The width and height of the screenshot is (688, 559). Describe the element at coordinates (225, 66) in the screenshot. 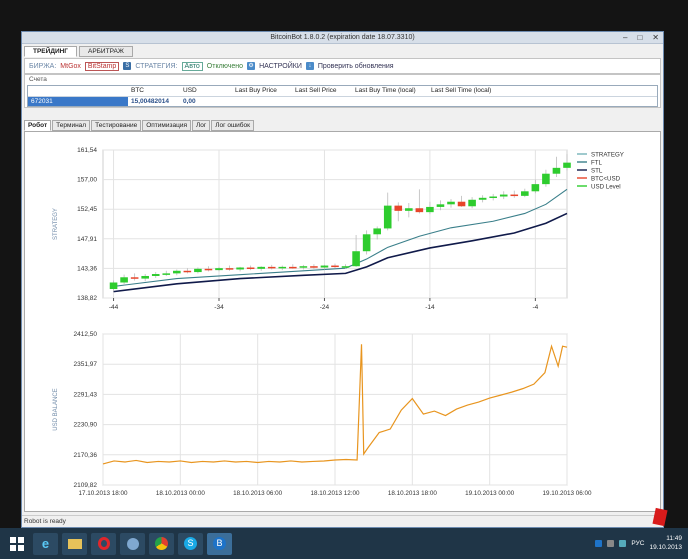

I see `disabled-status: Отключено` at that location.